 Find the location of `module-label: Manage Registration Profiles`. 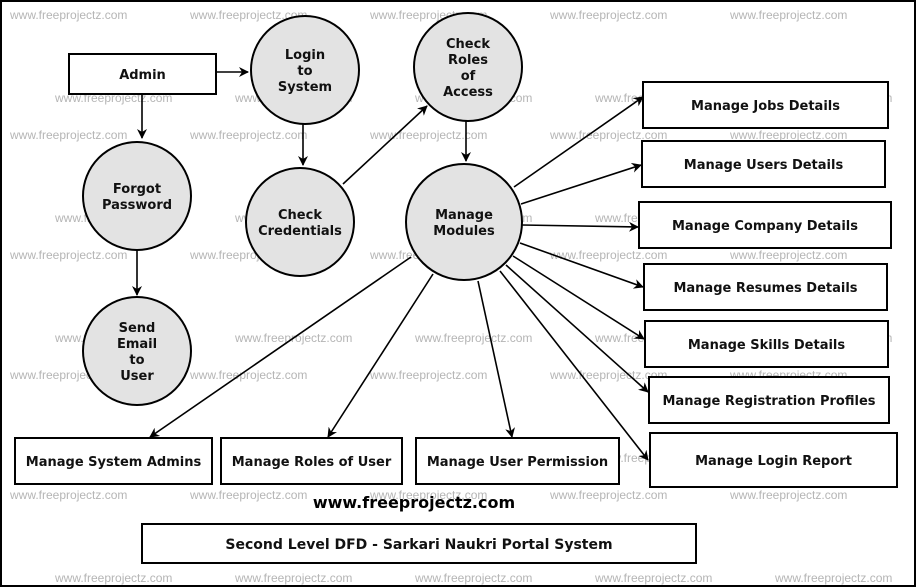

module-label: Manage Registration Profiles is located at coordinates (768, 401).